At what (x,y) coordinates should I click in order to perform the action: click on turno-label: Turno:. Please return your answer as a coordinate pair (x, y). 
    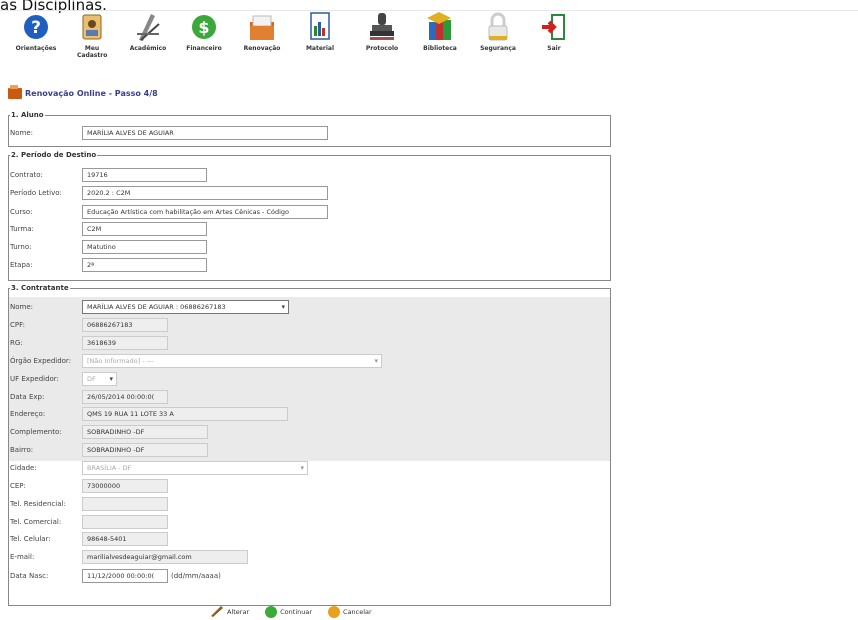
    Looking at the image, I should click on (21, 247).